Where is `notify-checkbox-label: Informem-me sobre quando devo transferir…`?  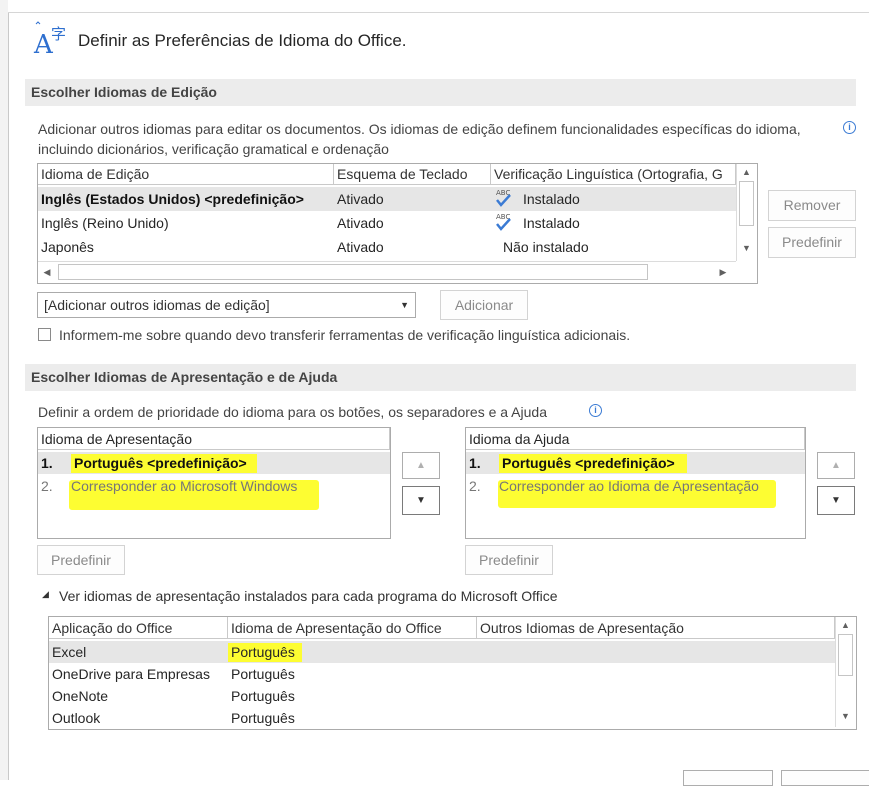
notify-checkbox-label: Informem-me sobre quando devo transferir… is located at coordinates (344, 335).